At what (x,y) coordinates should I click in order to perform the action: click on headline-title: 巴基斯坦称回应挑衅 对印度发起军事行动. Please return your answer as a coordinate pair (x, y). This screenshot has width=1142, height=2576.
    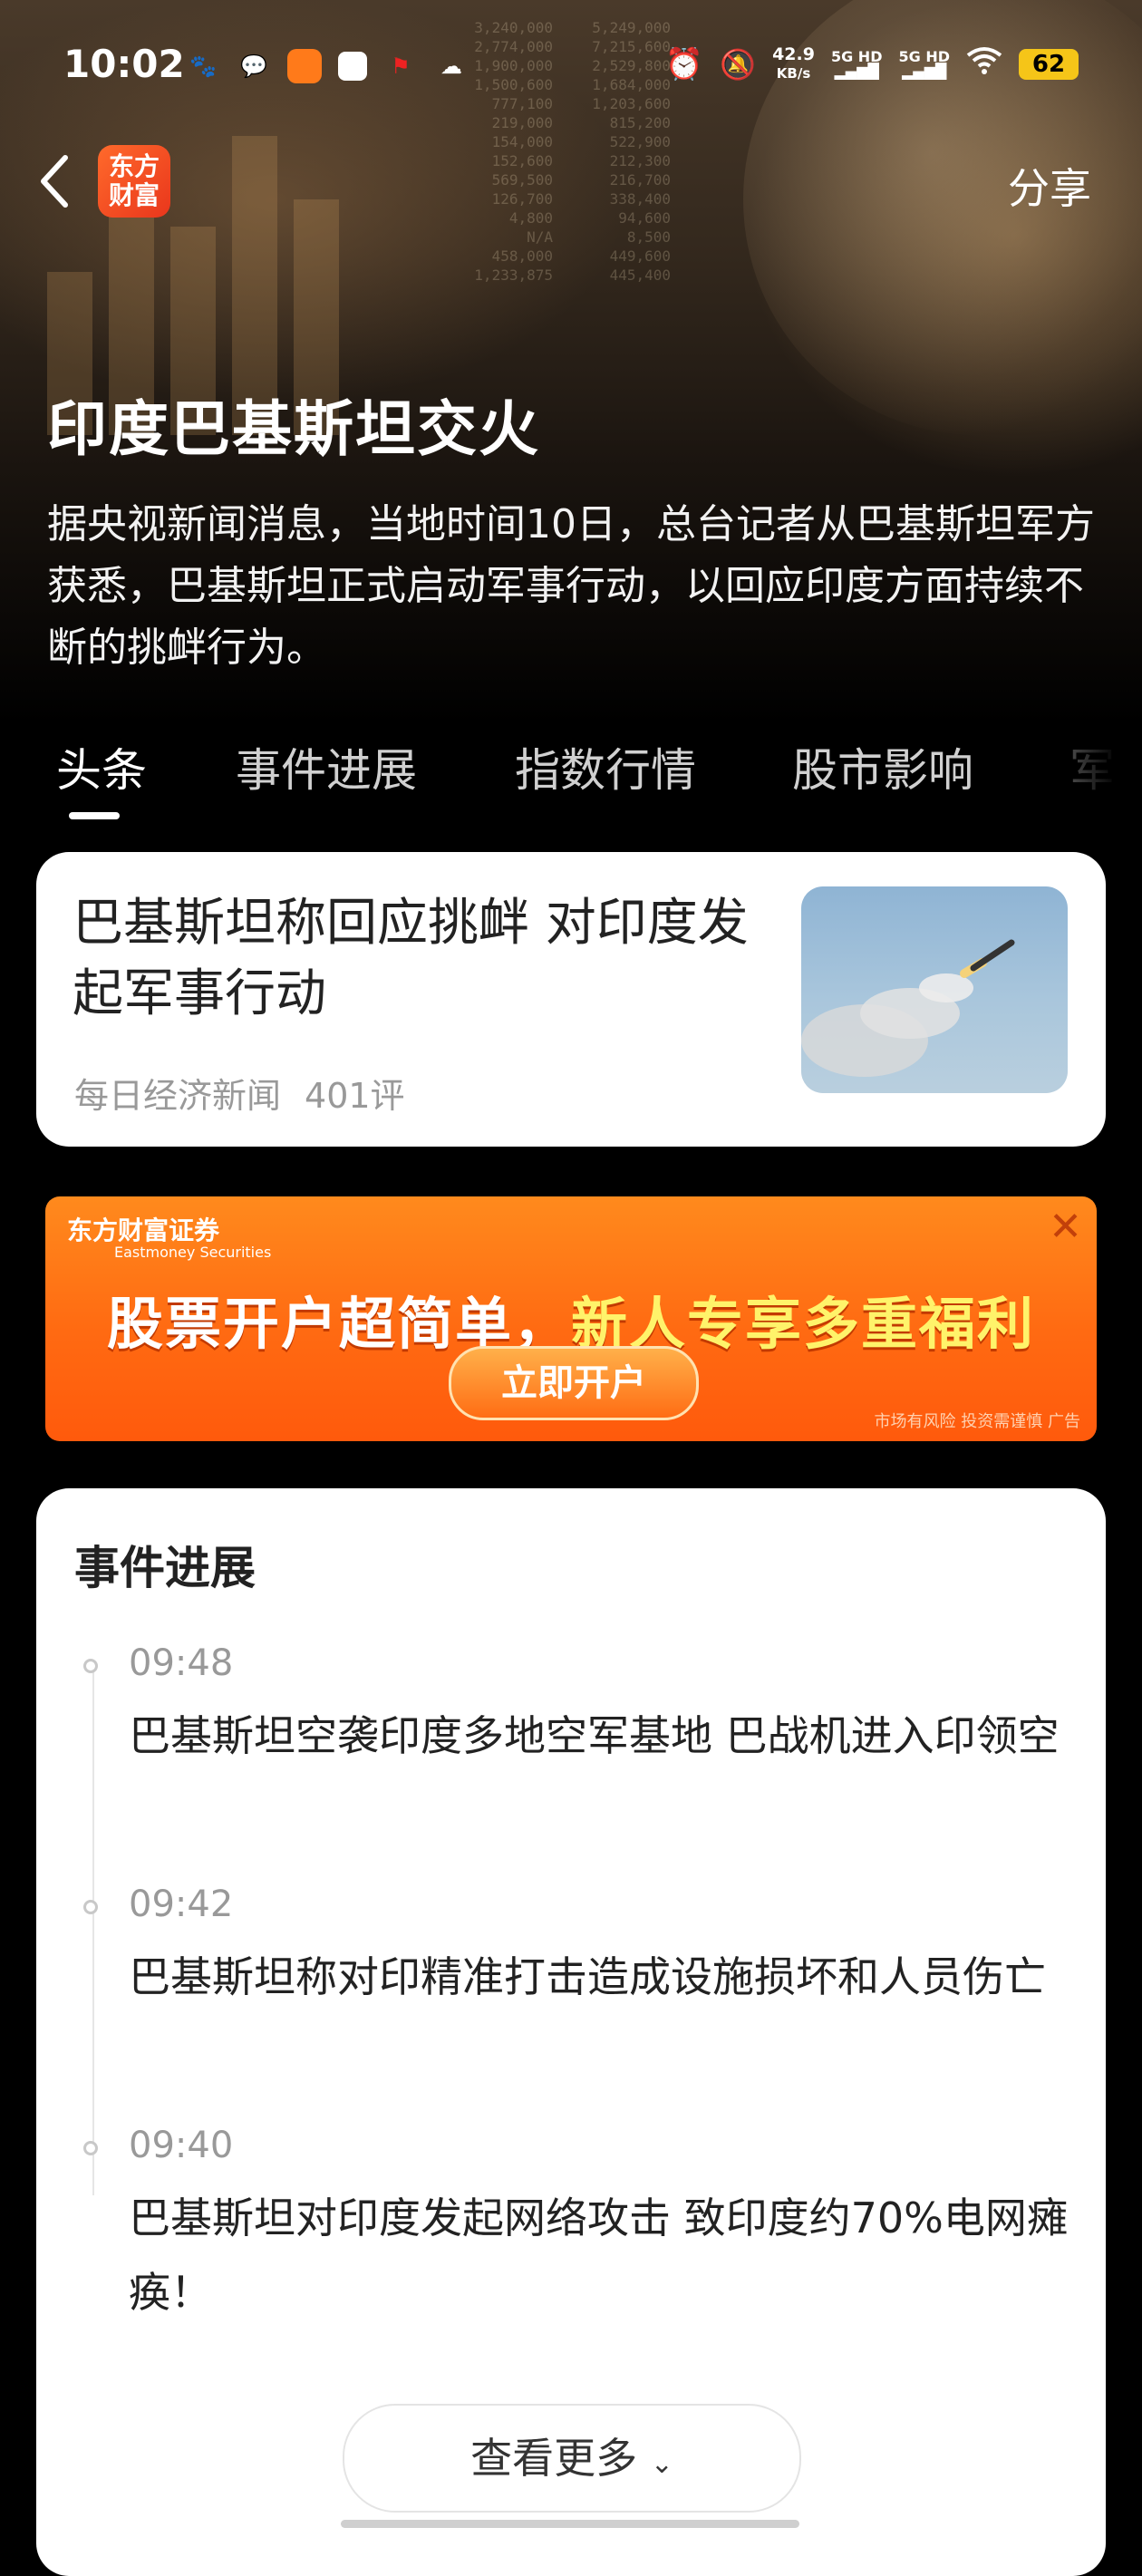
    Looking at the image, I should click on (417, 959).